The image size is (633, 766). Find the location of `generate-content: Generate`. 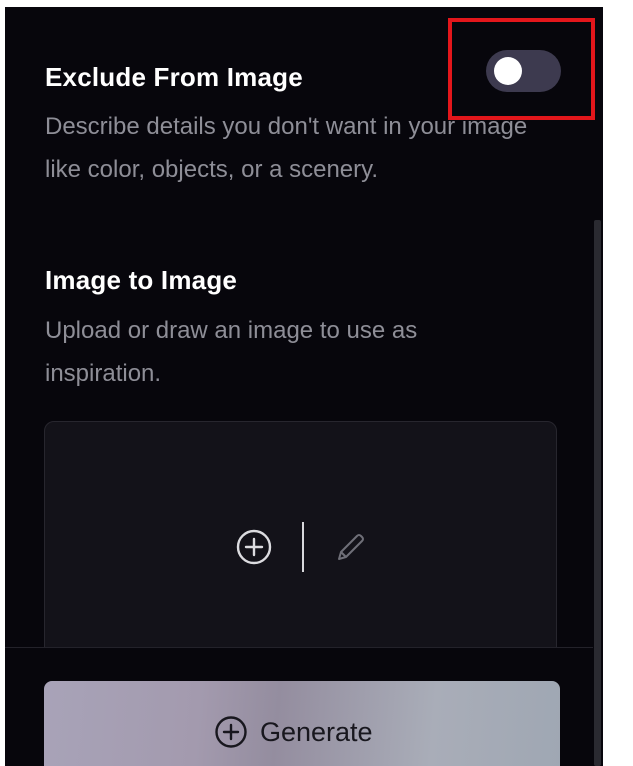

generate-content: Generate is located at coordinates (293, 732).